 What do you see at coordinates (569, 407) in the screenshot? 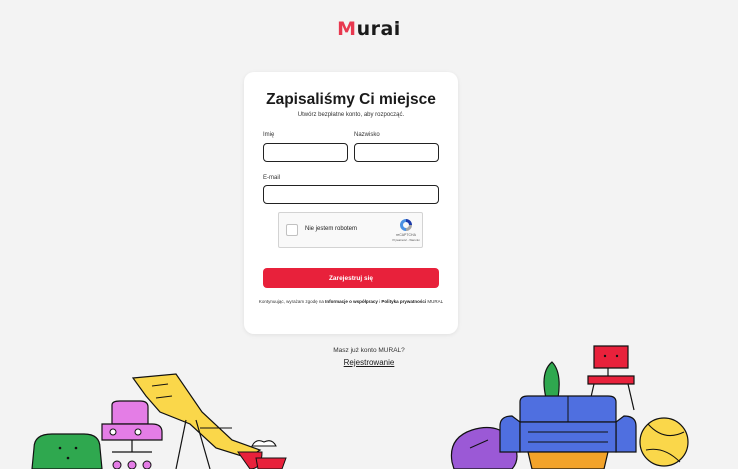
I see `furniture-right-illustration` at bounding box center [569, 407].